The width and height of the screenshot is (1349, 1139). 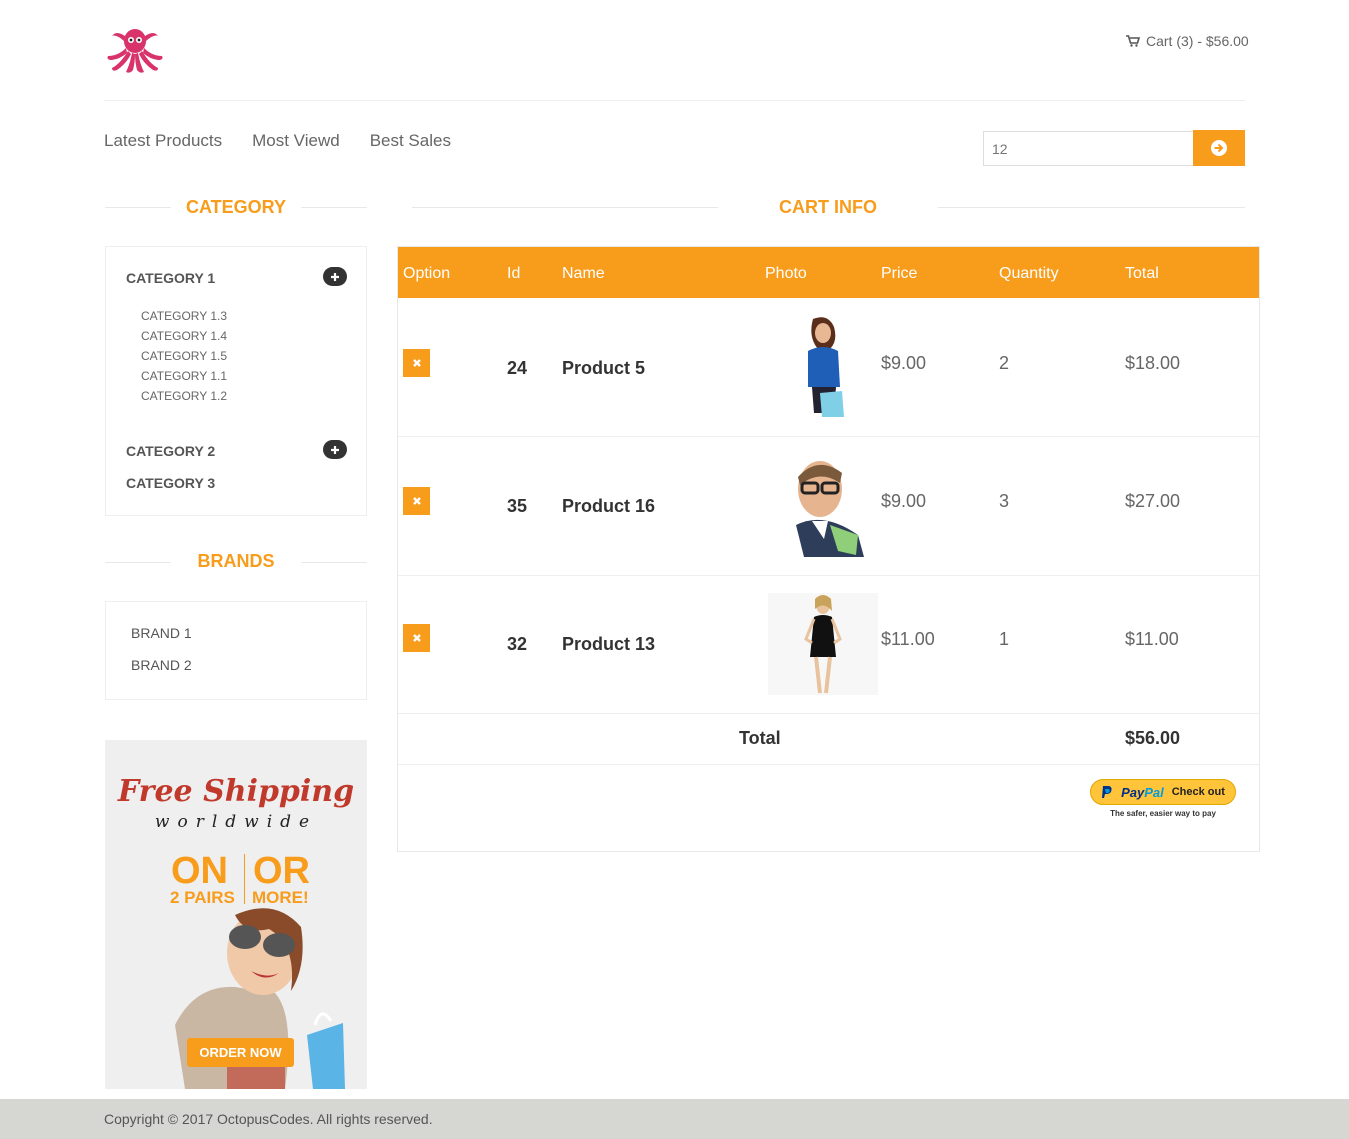 I want to click on cart-summary: Cart (3) - $56.00, so click(x=1197, y=41).